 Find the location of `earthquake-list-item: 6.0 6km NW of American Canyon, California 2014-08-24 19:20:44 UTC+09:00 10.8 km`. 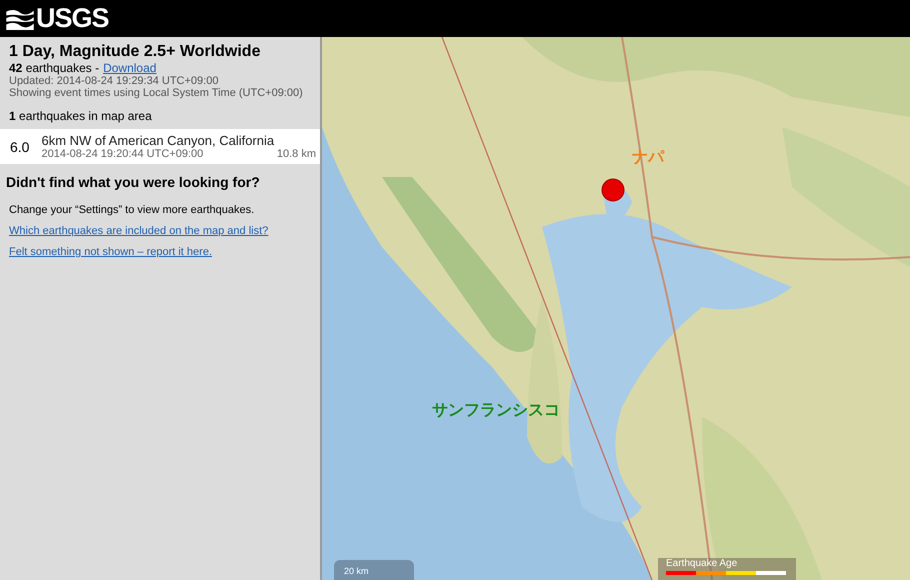

earthquake-list-item: 6.0 6km NW of American Canyon, California 2014-08-24 19:20:44 UTC+09:00 10.8 km is located at coordinates (160, 146).